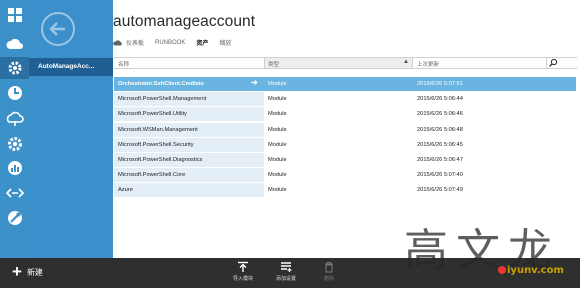 The height and width of the screenshot is (288, 580). What do you see at coordinates (254, 82) in the screenshot?
I see `arrow-right-icon: ➜` at bounding box center [254, 82].